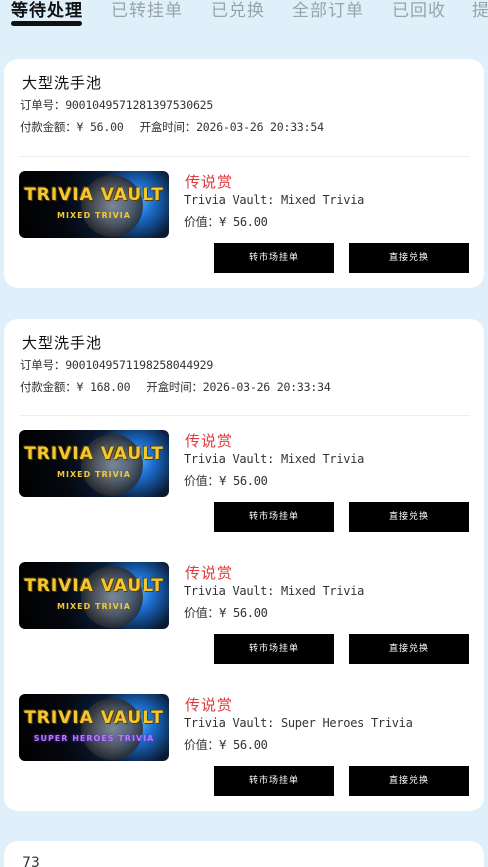  I want to click on order-number-row: 订单号：9001049571198258044929, so click(116, 365).